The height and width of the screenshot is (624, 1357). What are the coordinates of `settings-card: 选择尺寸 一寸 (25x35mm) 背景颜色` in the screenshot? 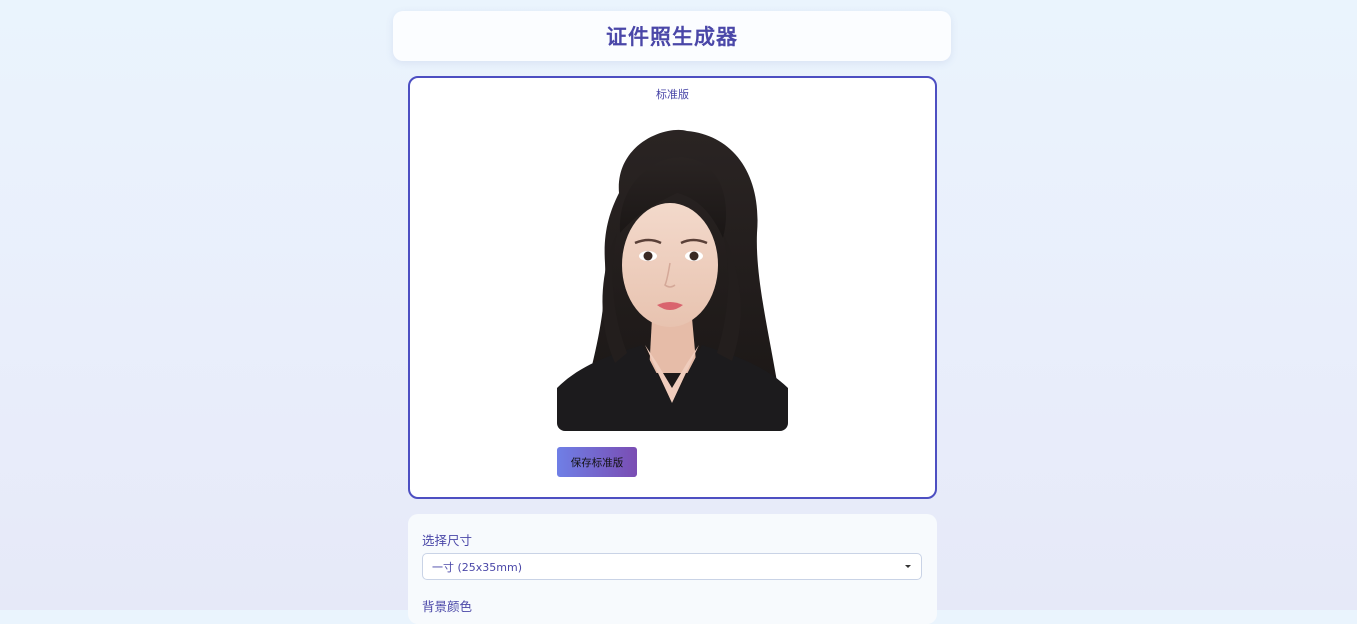 It's located at (672, 569).